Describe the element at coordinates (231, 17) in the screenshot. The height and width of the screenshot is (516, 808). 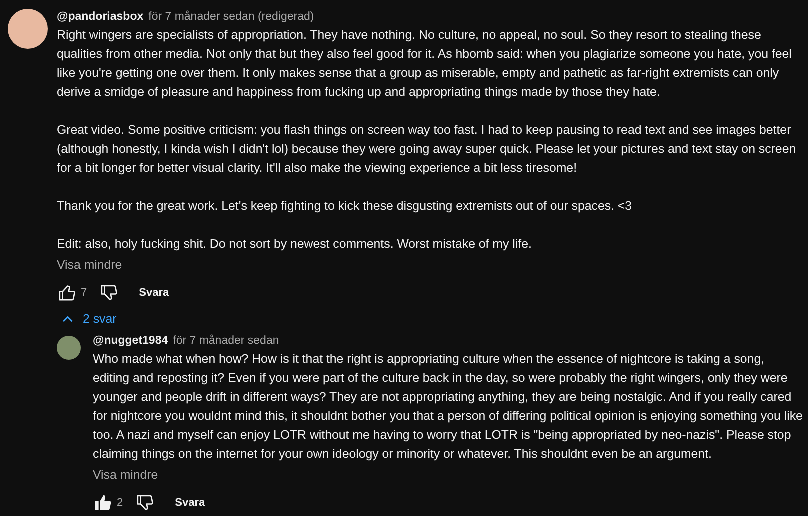
I see `comment-time: för 7 månader sedan (redigerad)` at that location.